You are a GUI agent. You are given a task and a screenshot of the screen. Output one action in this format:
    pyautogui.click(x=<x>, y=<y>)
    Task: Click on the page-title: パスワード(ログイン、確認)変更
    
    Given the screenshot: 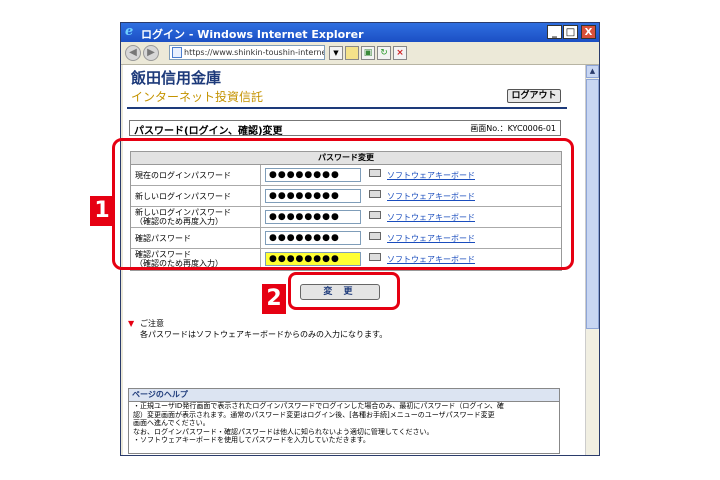 What is the action you would take?
    pyautogui.click(x=208, y=131)
    